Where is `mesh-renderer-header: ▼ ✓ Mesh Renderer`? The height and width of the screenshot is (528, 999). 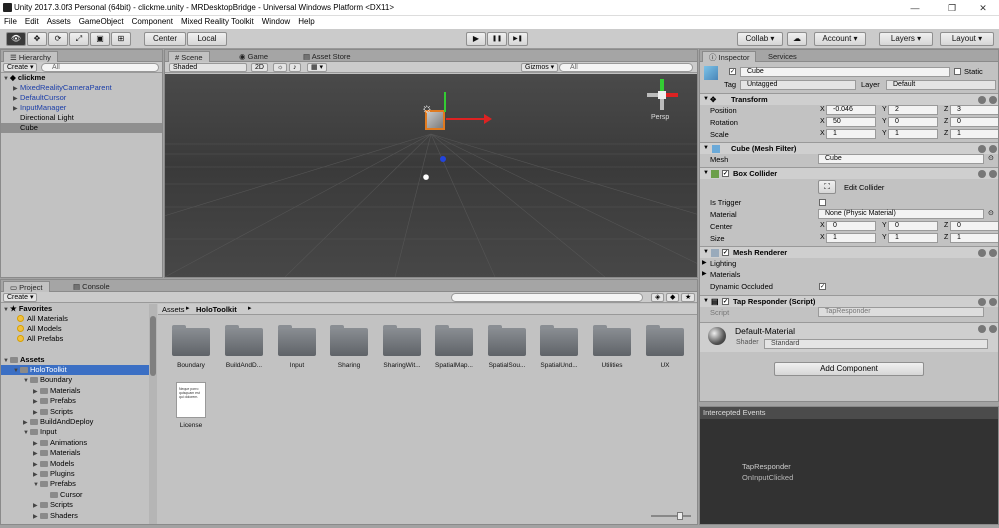 mesh-renderer-header: ▼ ✓ Mesh Renderer is located at coordinates (849, 252).